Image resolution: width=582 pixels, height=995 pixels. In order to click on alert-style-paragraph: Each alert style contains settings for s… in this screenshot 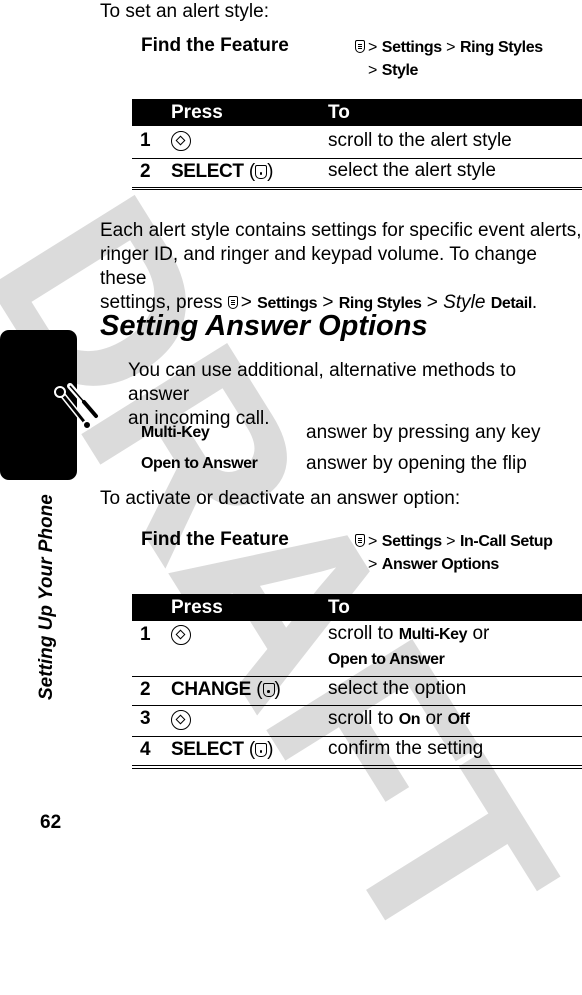, I will do `click(341, 266)`.